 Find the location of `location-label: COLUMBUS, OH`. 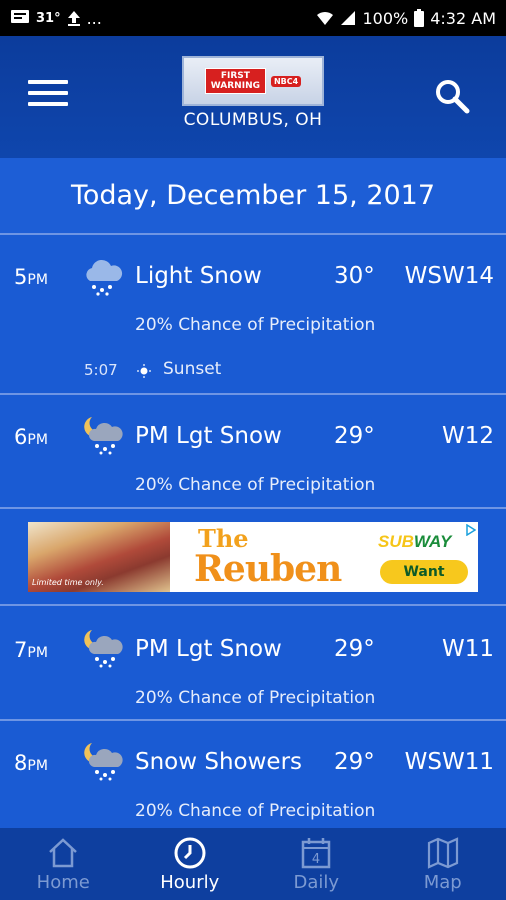

location-label: COLUMBUS, OH is located at coordinates (253, 120).